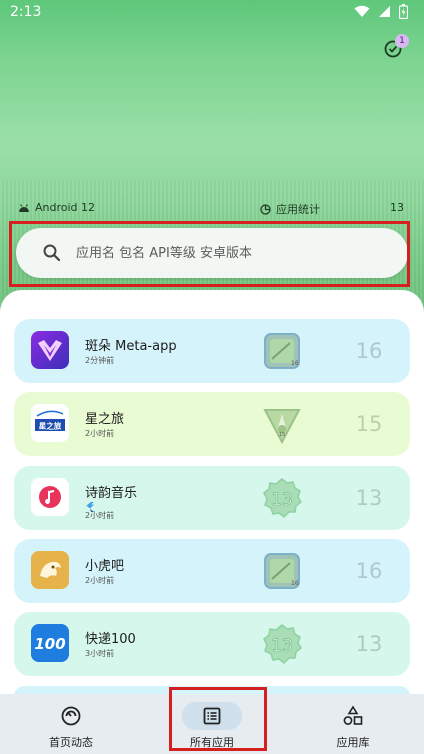 The height and width of the screenshot is (754, 424). What do you see at coordinates (212, 644) in the screenshot?
I see `app-card: 100 快递100 3小时前 13 13` at bounding box center [212, 644].